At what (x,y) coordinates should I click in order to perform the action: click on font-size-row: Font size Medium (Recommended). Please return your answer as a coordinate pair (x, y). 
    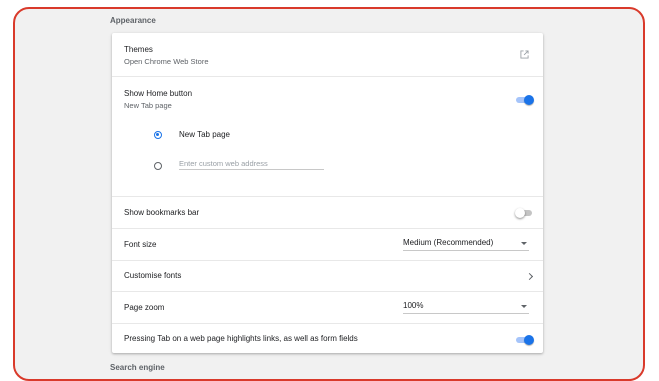
    Looking at the image, I should click on (327, 245).